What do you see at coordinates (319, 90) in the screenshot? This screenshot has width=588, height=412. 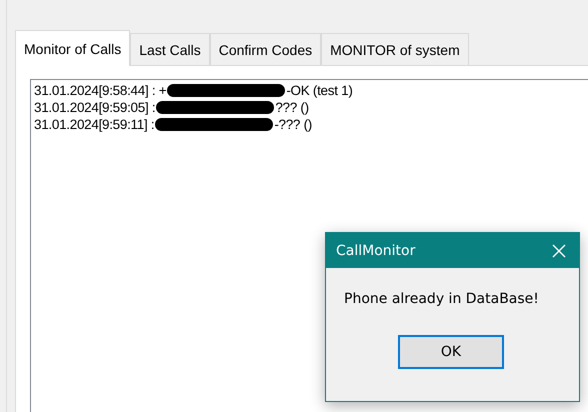 I see `log-text: -OK (test 1)` at bounding box center [319, 90].